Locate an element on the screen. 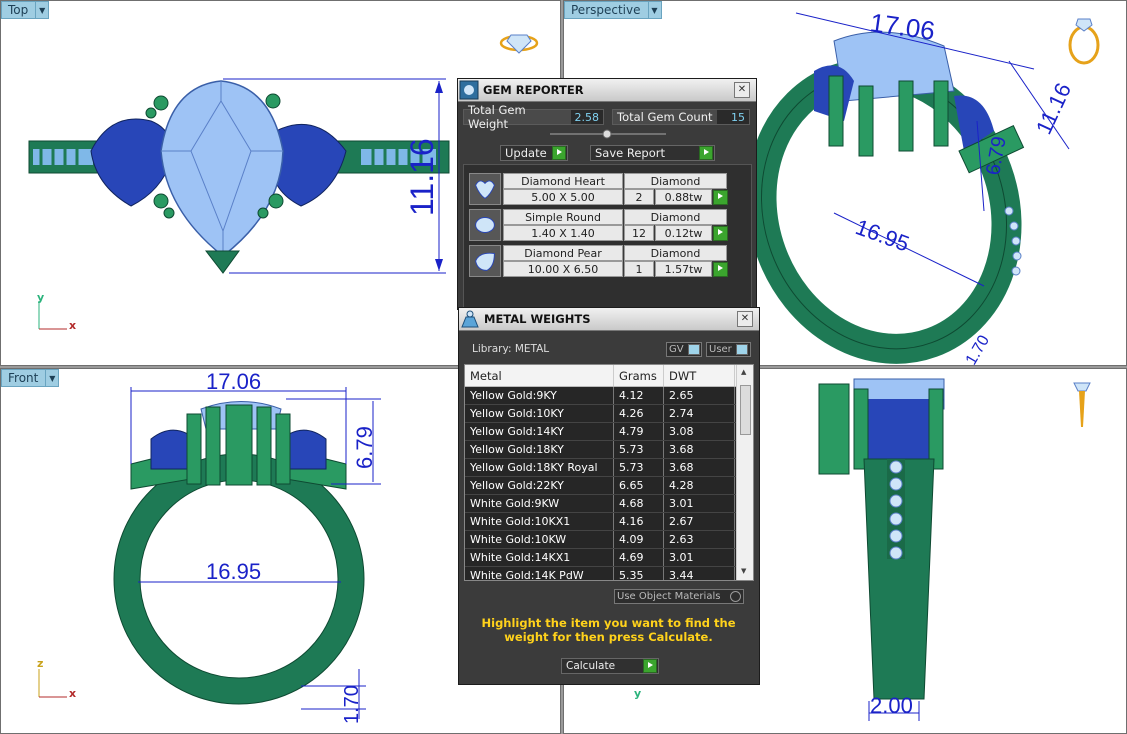 Image resolution: width=1127 pixels, height=734 pixels. metal-name: Yellow Gold:10KY is located at coordinates (539, 413).